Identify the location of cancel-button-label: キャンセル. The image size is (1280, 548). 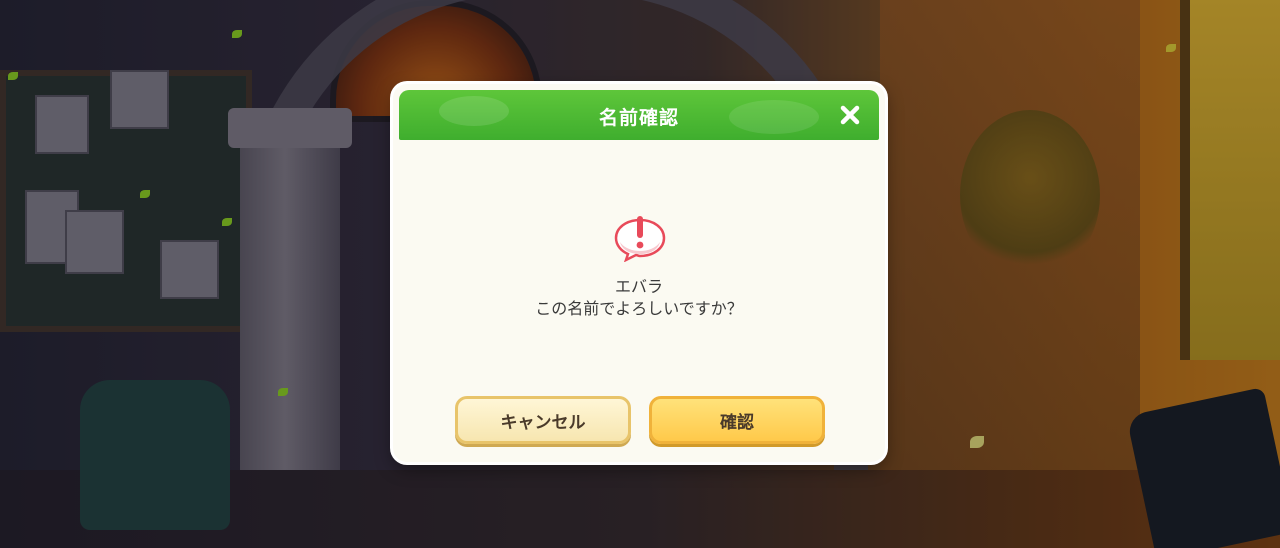
(543, 422).